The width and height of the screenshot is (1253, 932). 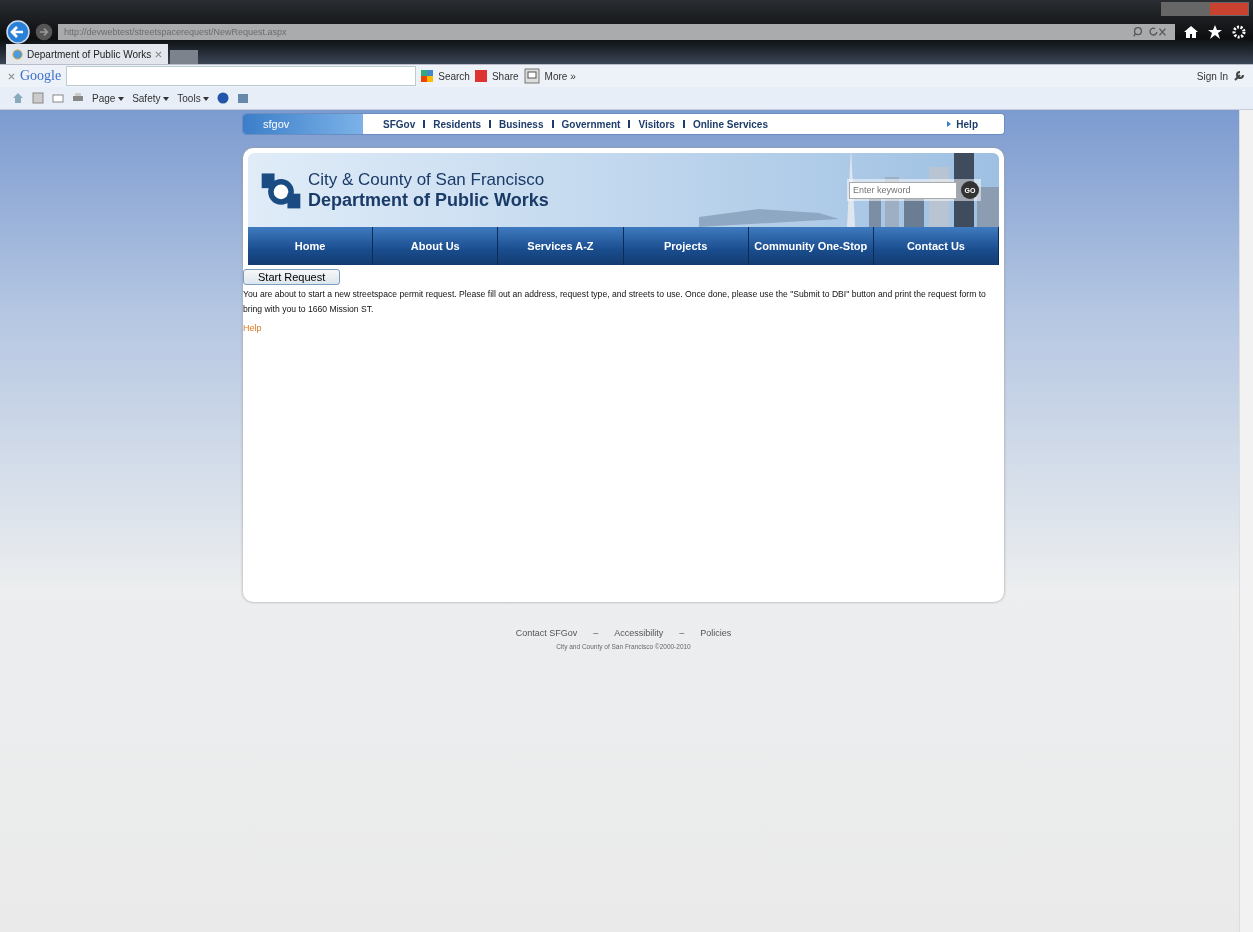 I want to click on nav-menu-item: Projects, so click(x=686, y=246).